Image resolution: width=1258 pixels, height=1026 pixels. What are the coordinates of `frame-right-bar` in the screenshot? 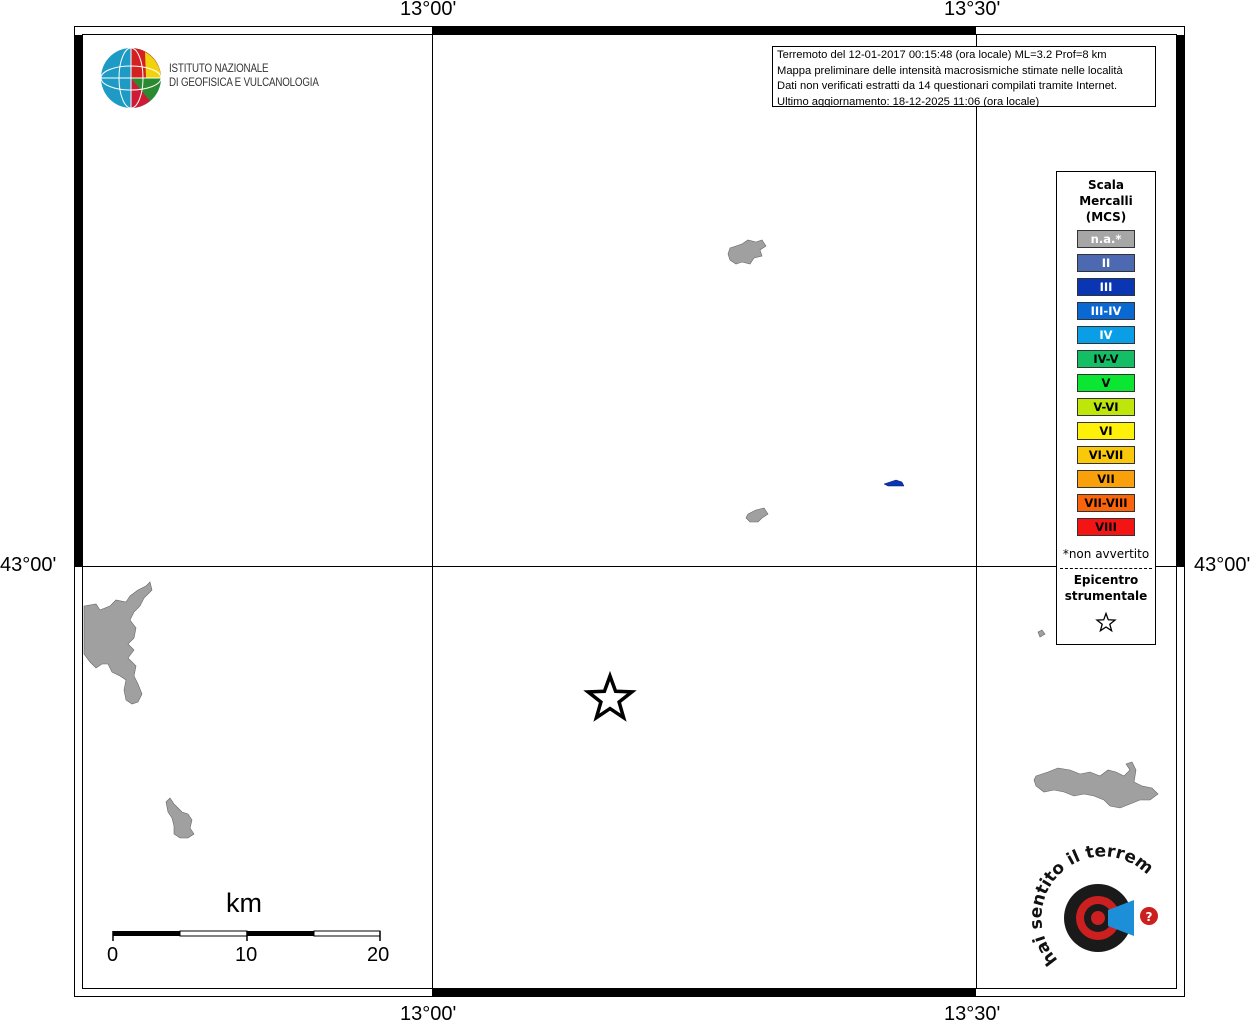 It's located at (1180, 301).